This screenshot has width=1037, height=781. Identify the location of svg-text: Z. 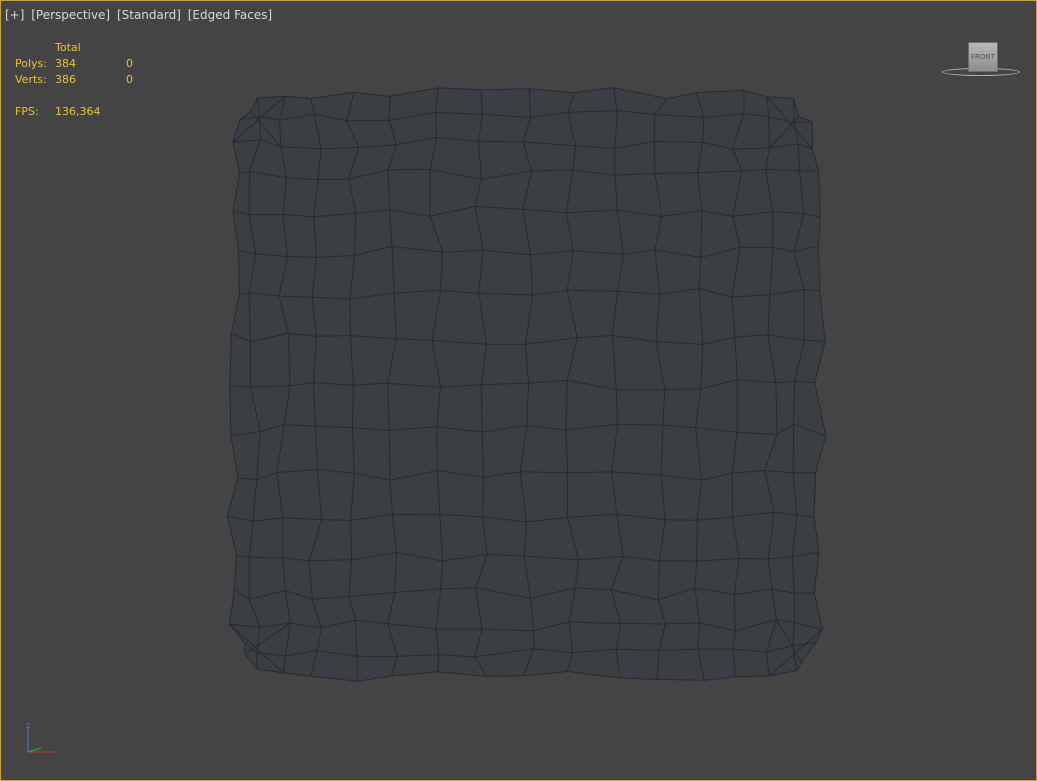
(28, 726).